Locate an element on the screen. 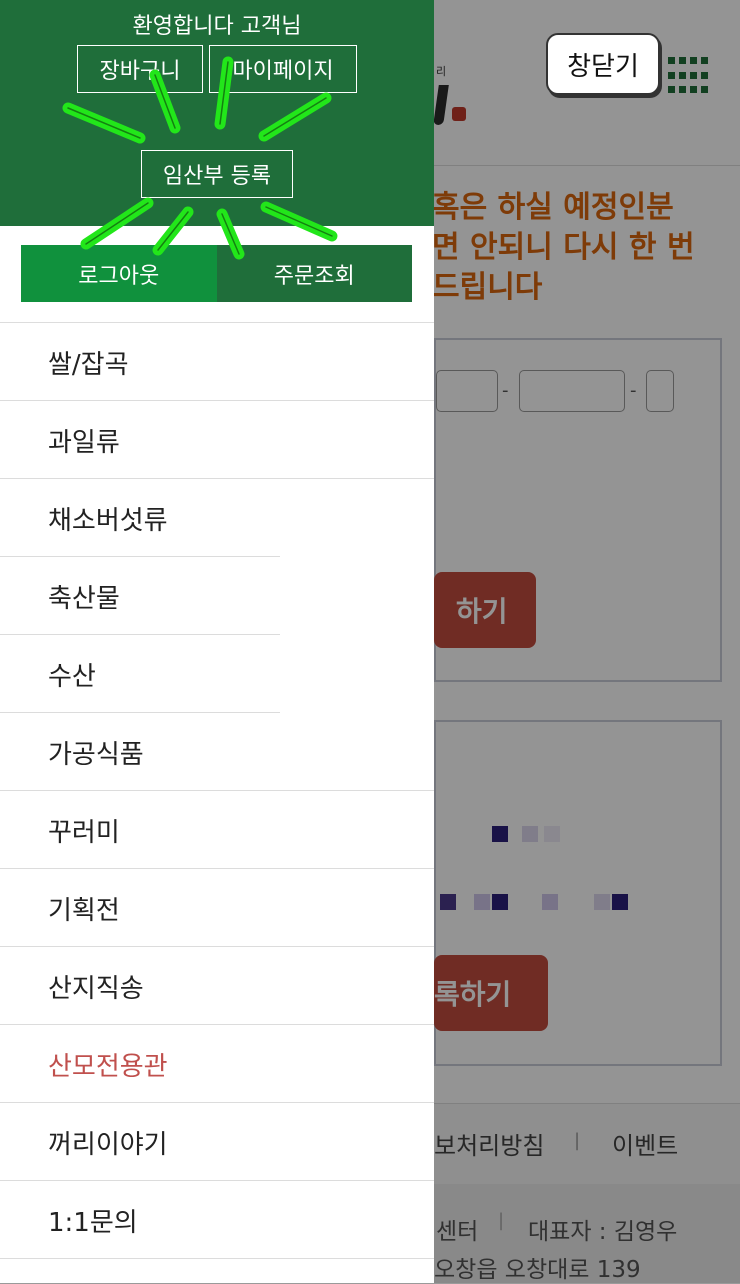 The height and width of the screenshot is (1284, 740). menu-item-stories: 꺼리이야기 is located at coordinates (217, 1142).